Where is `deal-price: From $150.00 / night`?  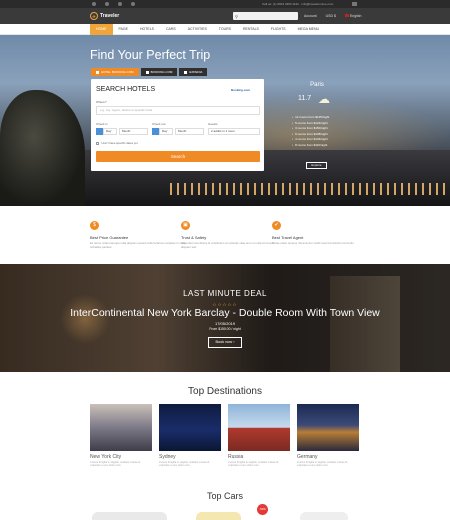
deal-price: From $150.00 / night is located at coordinates (225, 329).